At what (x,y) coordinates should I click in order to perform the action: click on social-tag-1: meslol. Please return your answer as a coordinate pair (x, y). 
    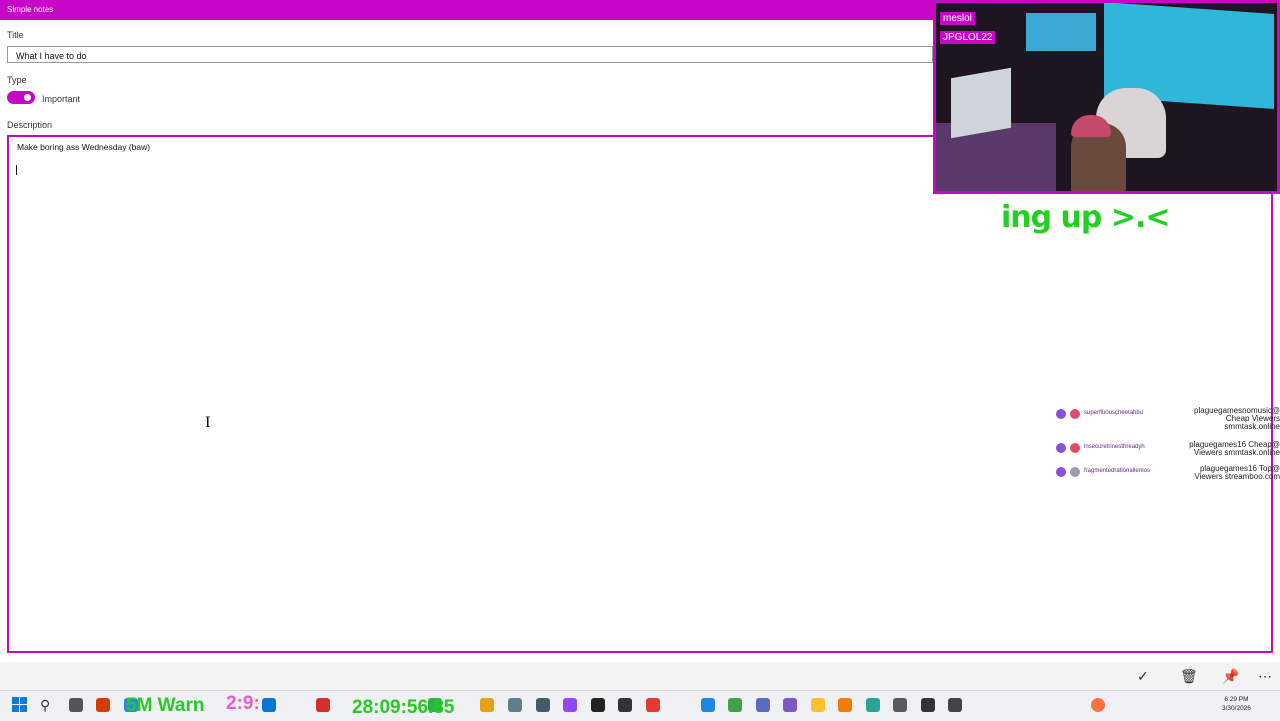
    Looking at the image, I should click on (957, 18).